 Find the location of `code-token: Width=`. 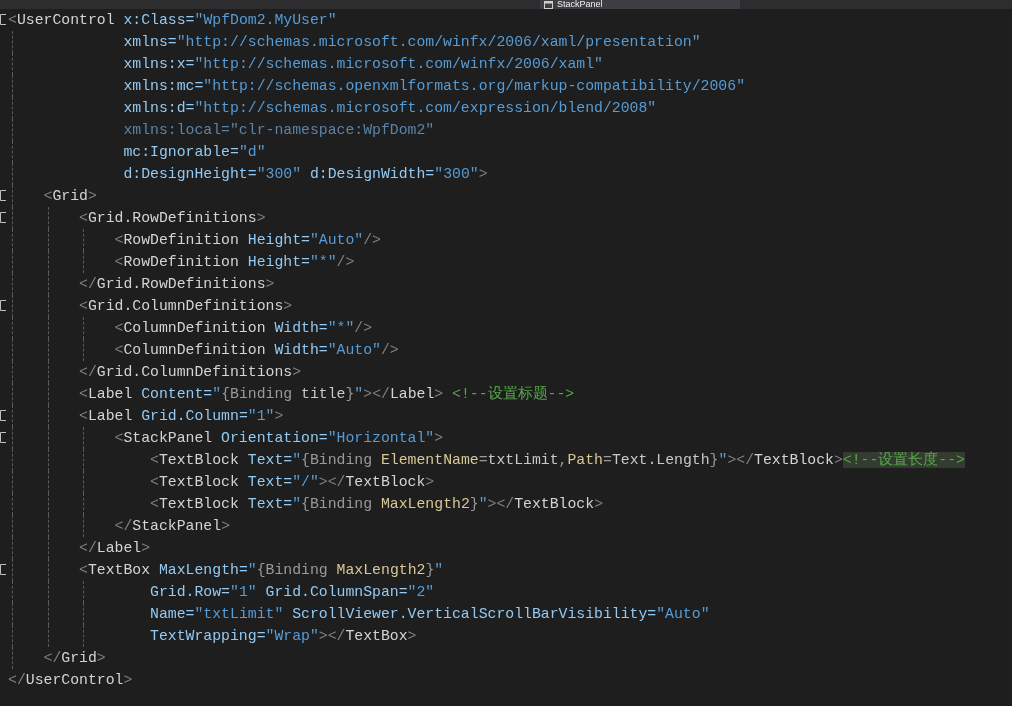

code-token: Width= is located at coordinates (300, 350).